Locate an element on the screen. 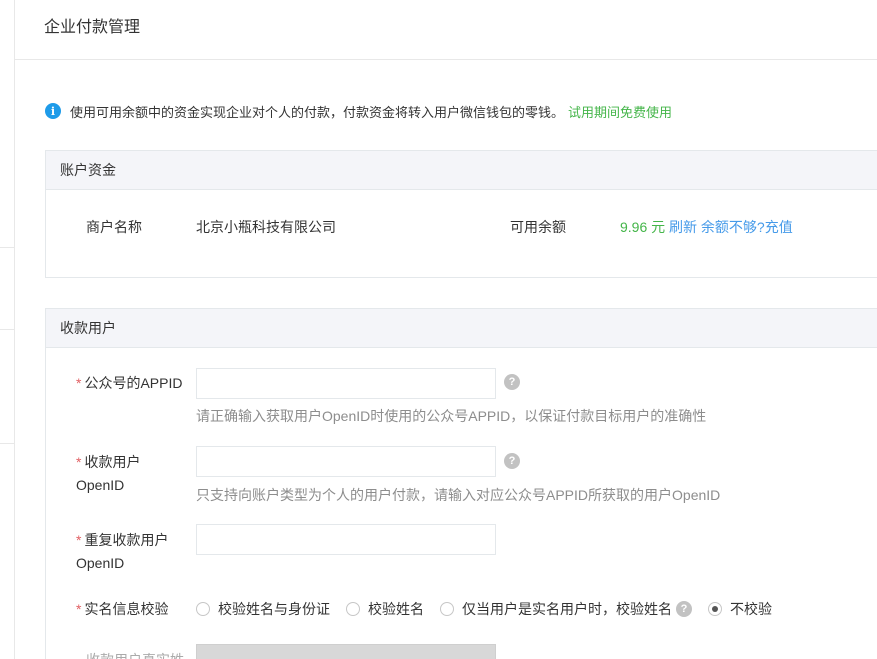 Image resolution: width=877 pixels, height=659 pixels. merchant-name-label: 商户名称 is located at coordinates (114, 227).